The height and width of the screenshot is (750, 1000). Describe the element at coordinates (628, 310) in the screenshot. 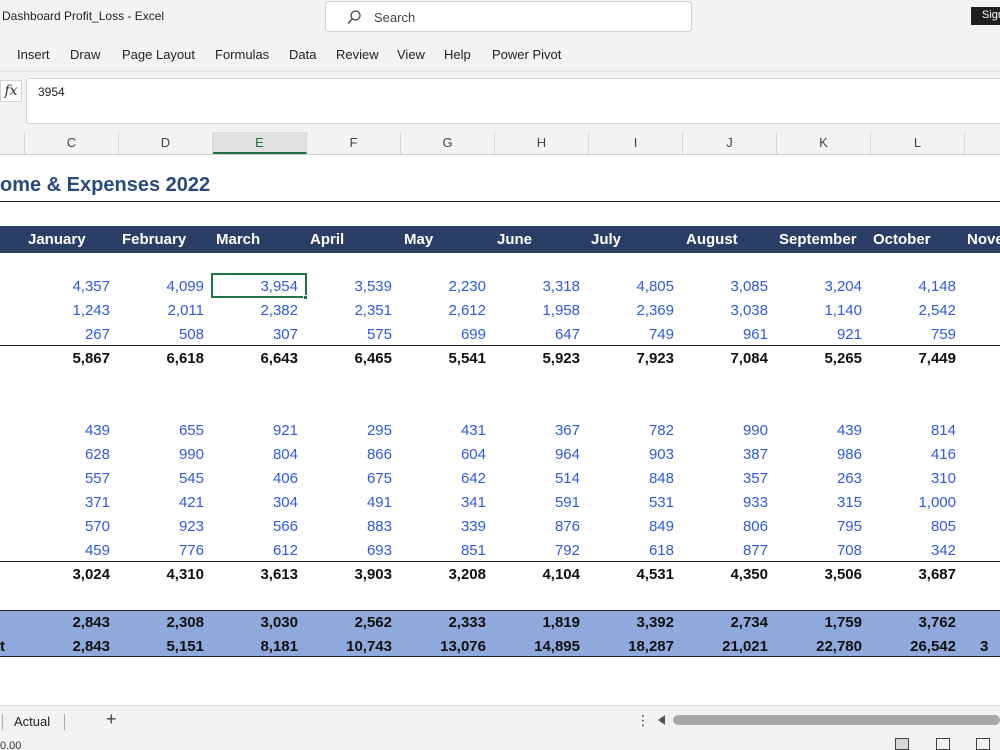

I see `cell-i: 2,369` at that location.